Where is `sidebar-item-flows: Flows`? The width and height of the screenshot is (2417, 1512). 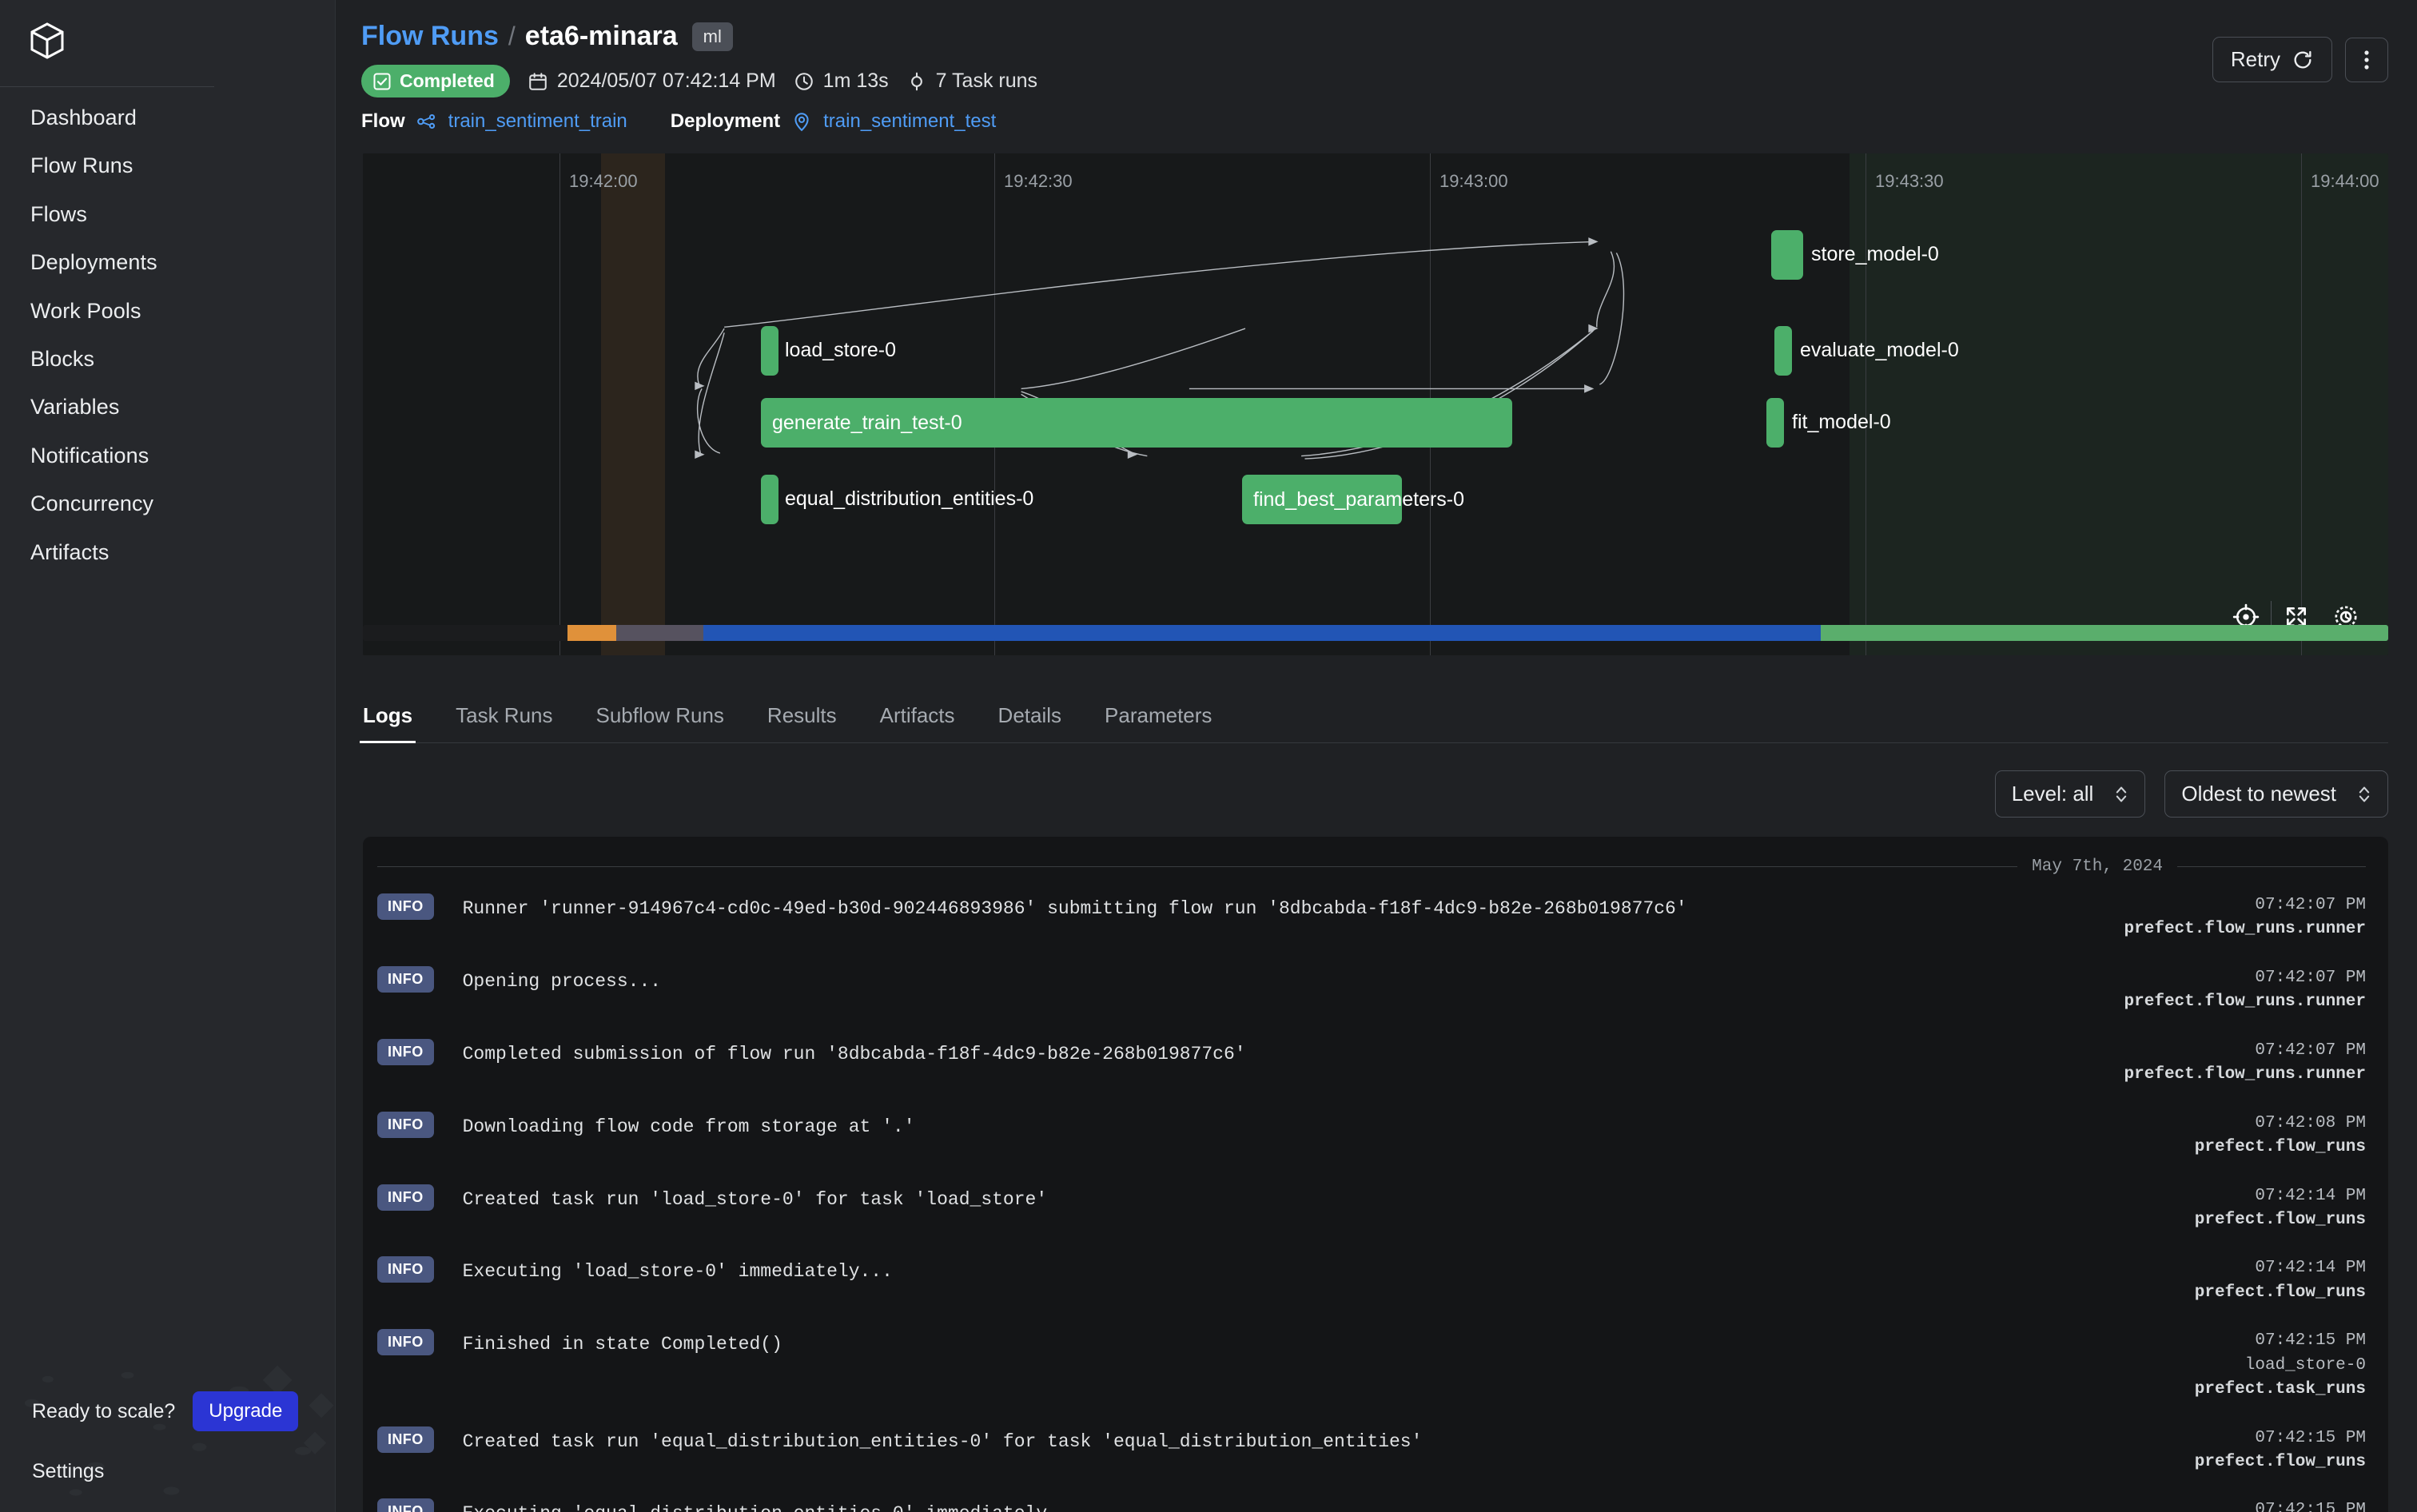 sidebar-item-flows: Flows is located at coordinates (167, 214).